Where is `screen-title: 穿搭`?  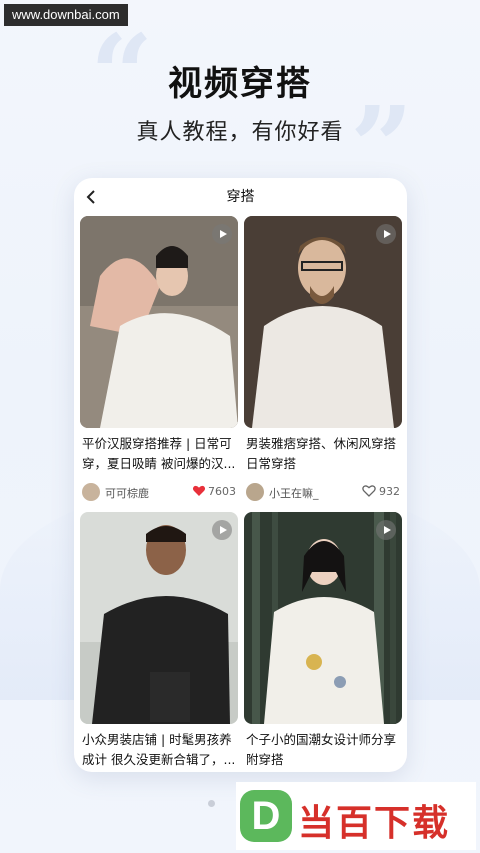 screen-title: 穿搭 is located at coordinates (240, 197).